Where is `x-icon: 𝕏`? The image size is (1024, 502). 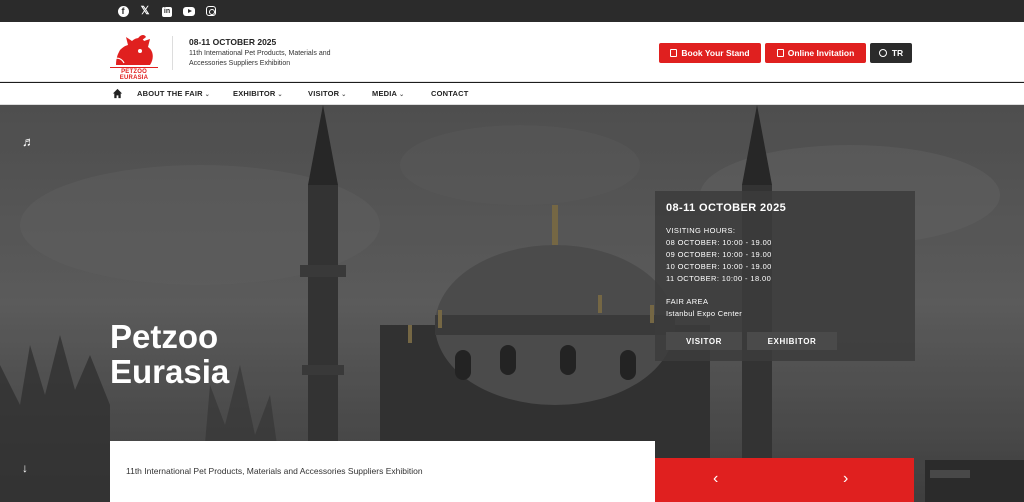
x-icon: 𝕏 is located at coordinates (145, 11).